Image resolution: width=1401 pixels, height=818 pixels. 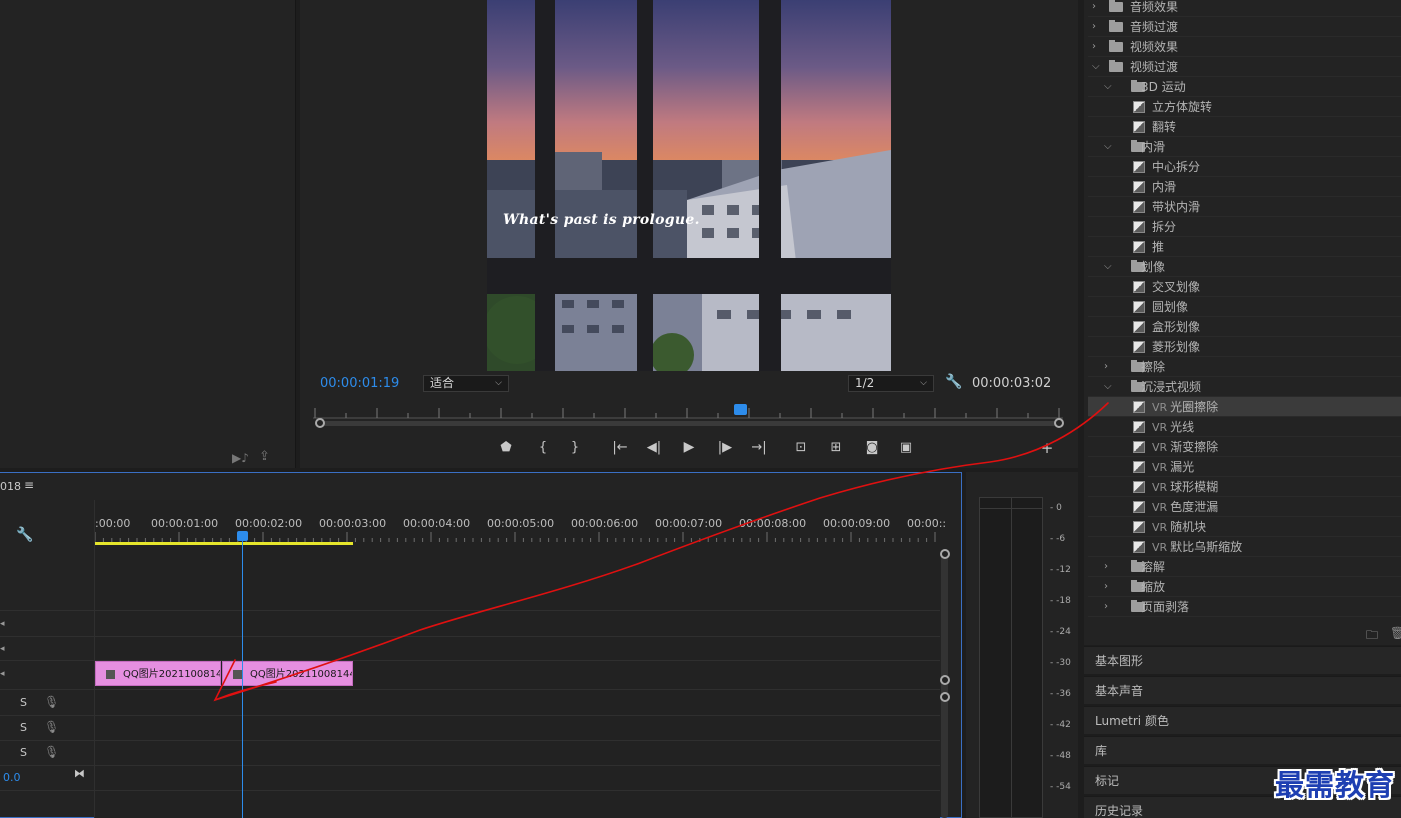 What do you see at coordinates (79, 773) in the screenshot?
I see `go-to-end-icon: ⧓` at bounding box center [79, 773].